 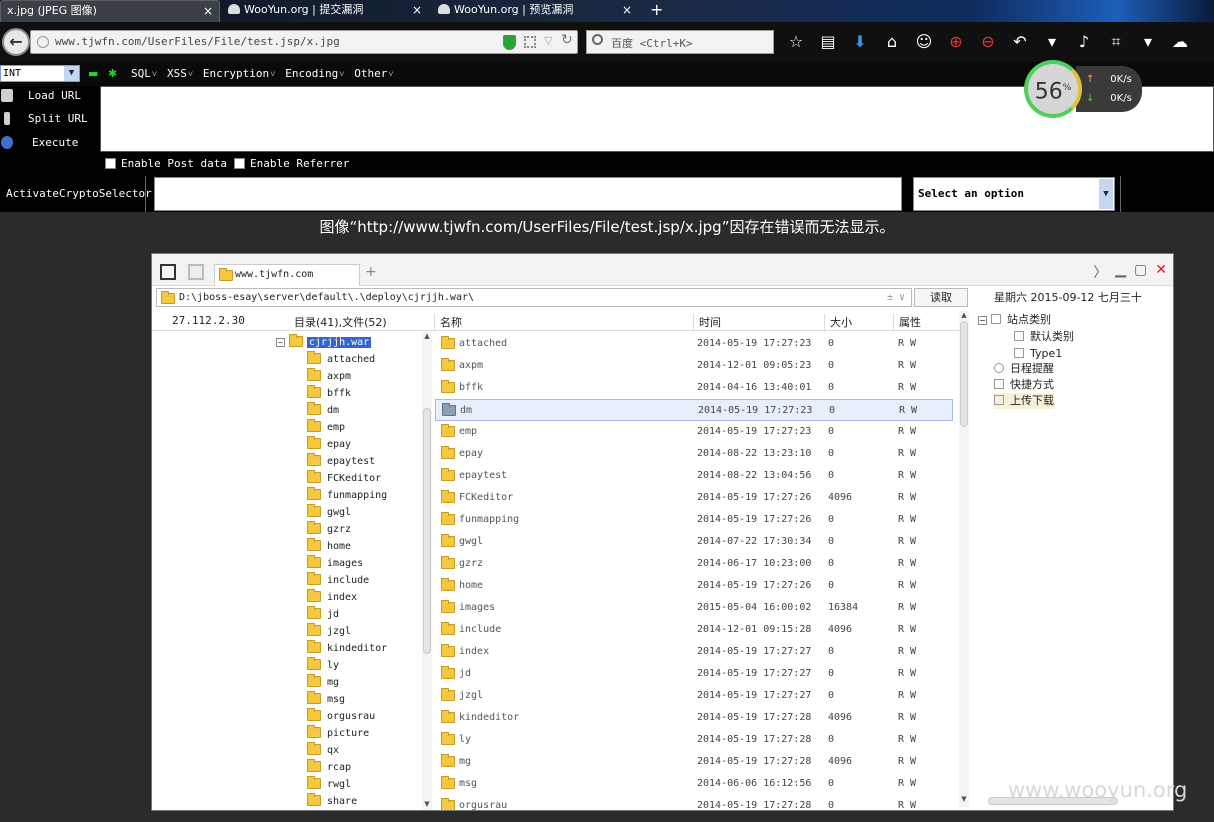 What do you see at coordinates (694, 520) in the screenshot?
I see `file-row: funmapping 2014-05-19 17:27:26 0 R W` at bounding box center [694, 520].